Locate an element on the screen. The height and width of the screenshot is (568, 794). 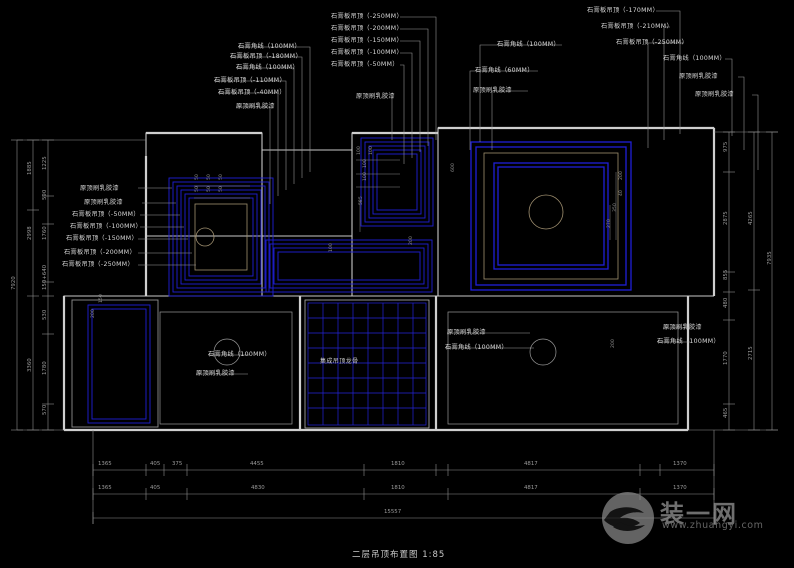
dimension-label: 2715 is located at coordinates (751, 353).